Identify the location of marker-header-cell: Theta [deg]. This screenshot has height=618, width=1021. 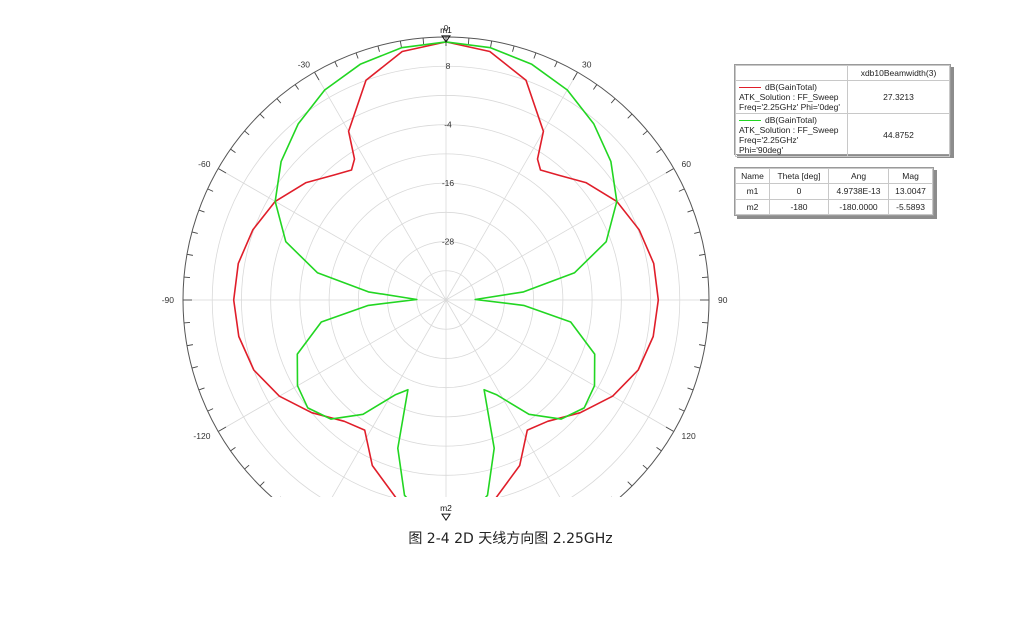
(799, 176).